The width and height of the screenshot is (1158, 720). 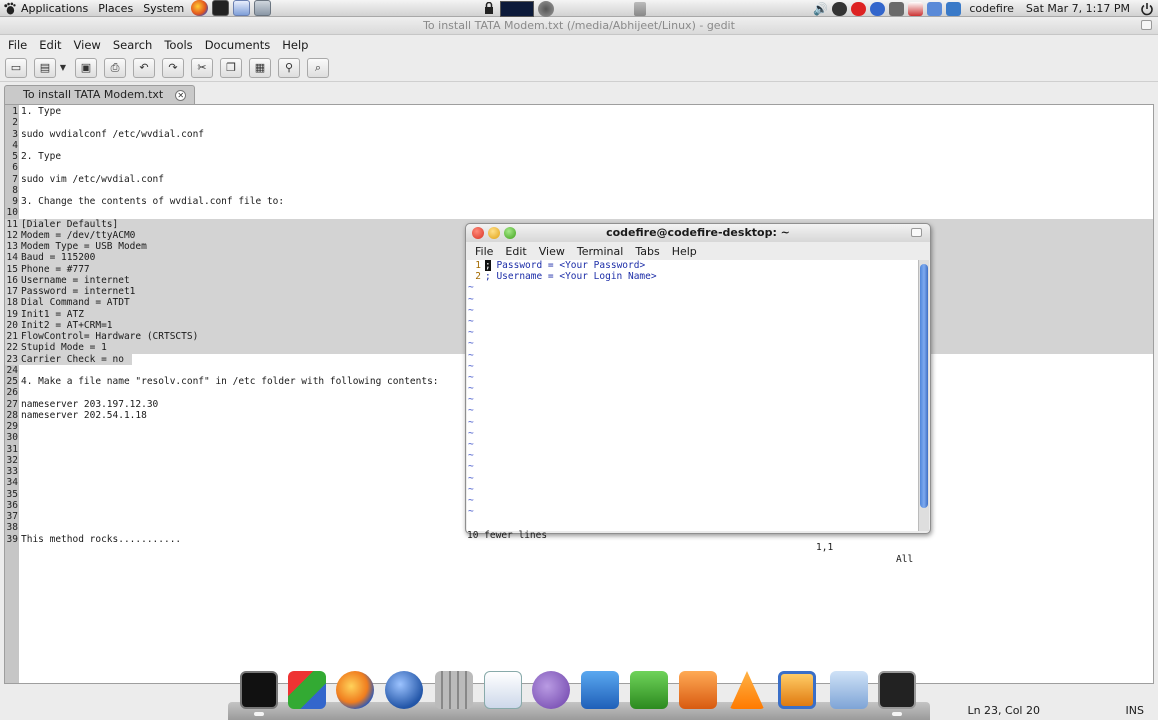 I want to click on find-replace-button: ⌕, so click(x=318, y=67).